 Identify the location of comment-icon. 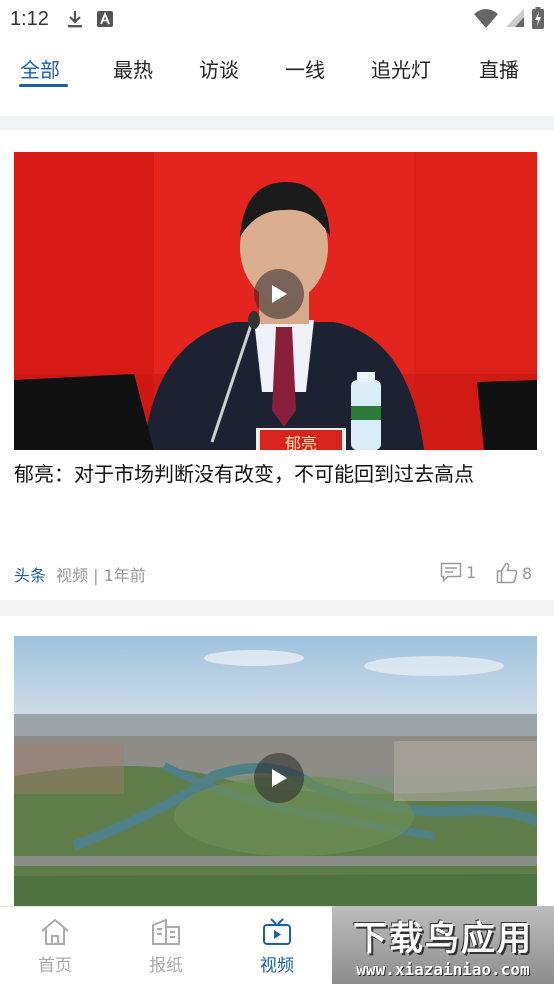
(451, 572).